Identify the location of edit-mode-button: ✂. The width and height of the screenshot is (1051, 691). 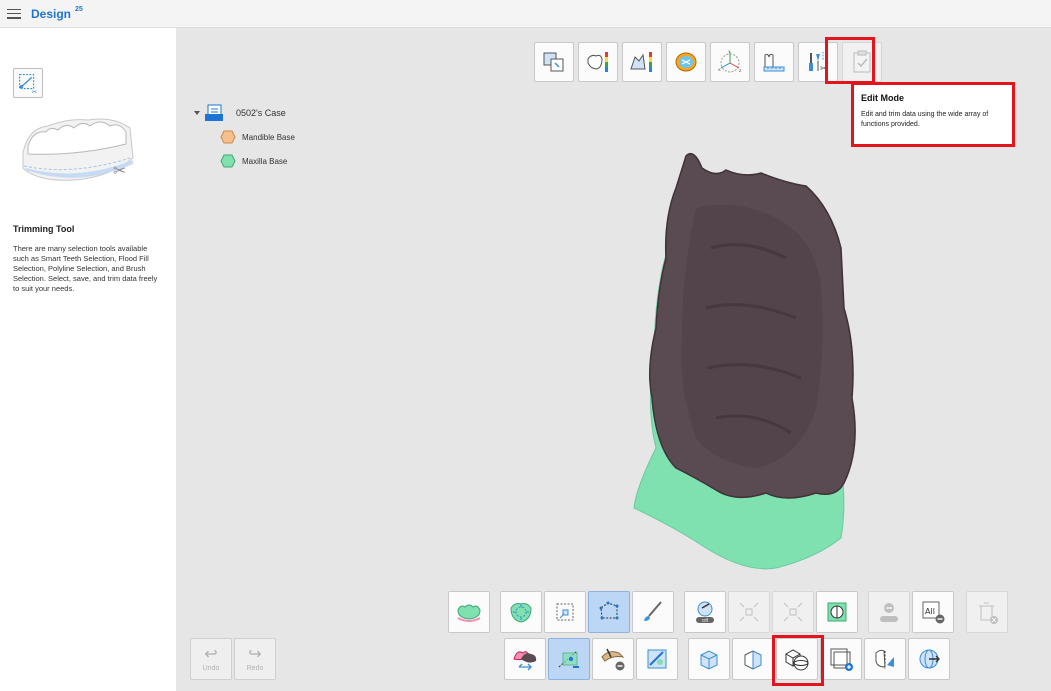
(818, 62).